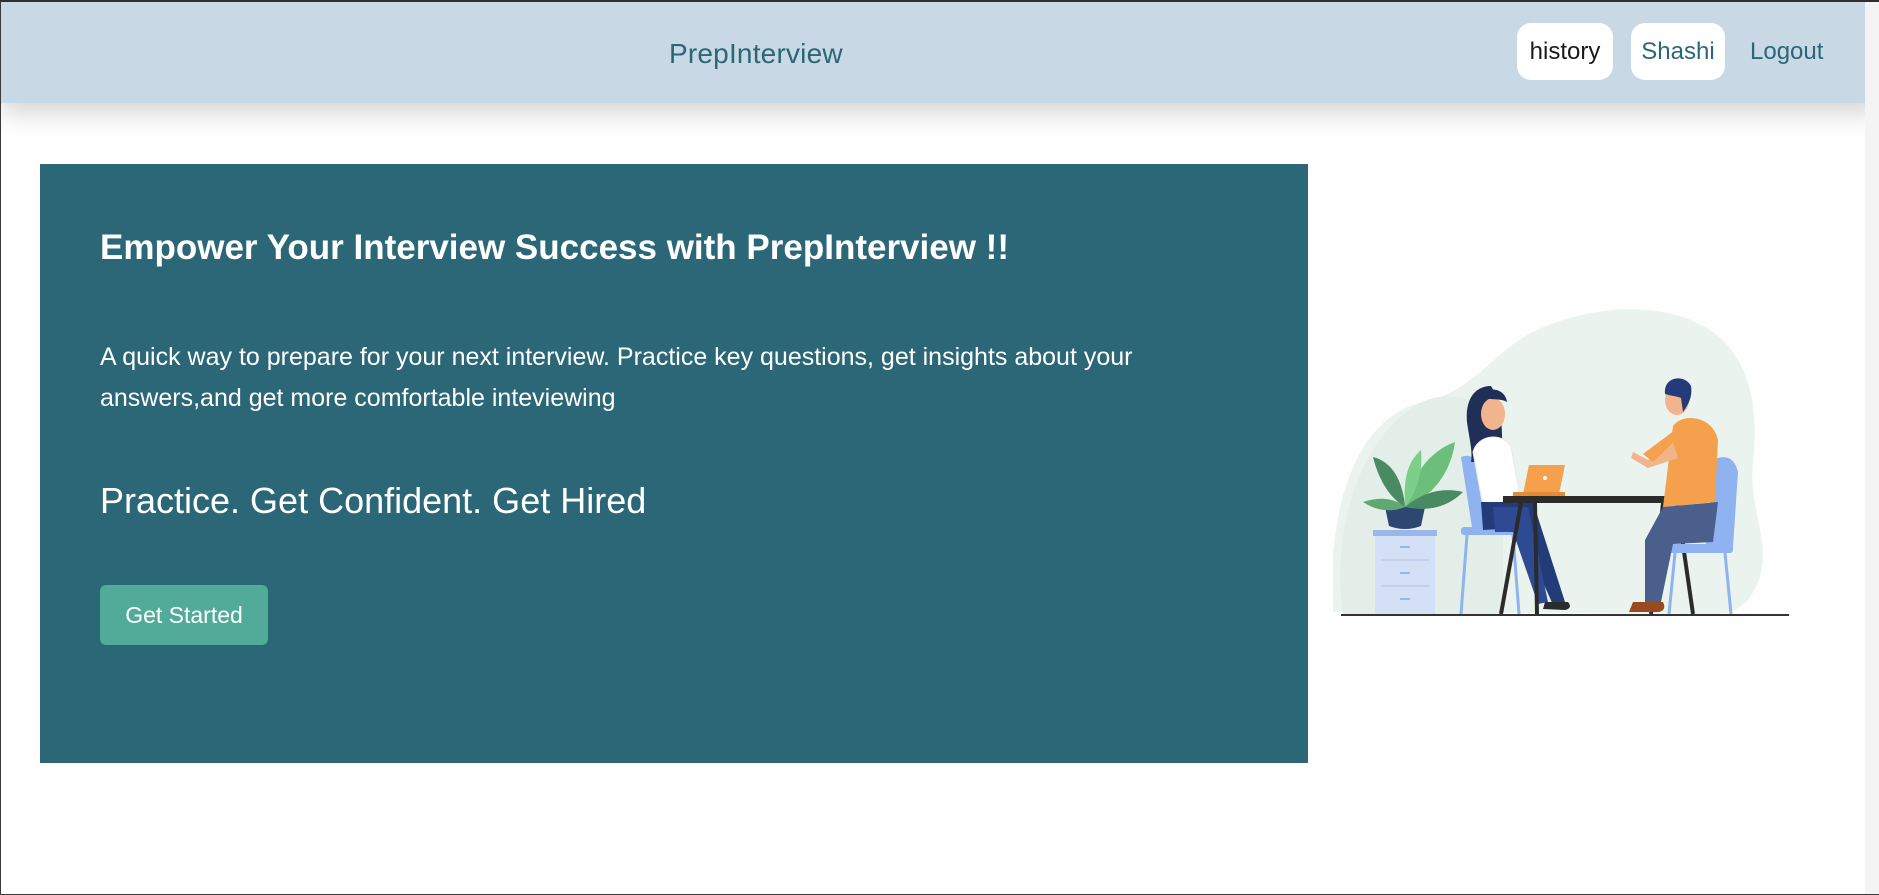  Describe the element at coordinates (1872, 448) in the screenshot. I see `scrollbar` at that location.